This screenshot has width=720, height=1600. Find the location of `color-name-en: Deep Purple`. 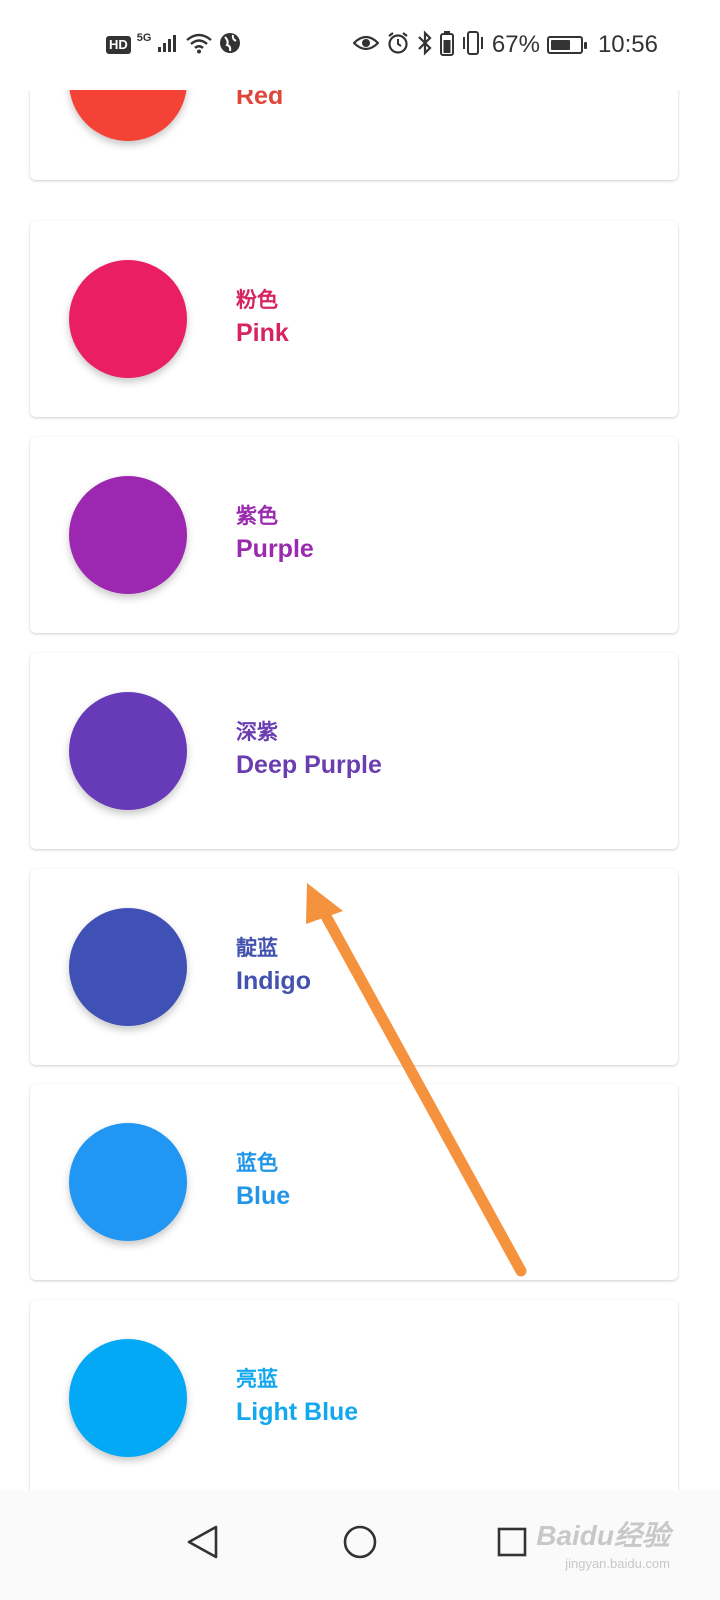

color-name-en: Deep Purple is located at coordinates (309, 765).